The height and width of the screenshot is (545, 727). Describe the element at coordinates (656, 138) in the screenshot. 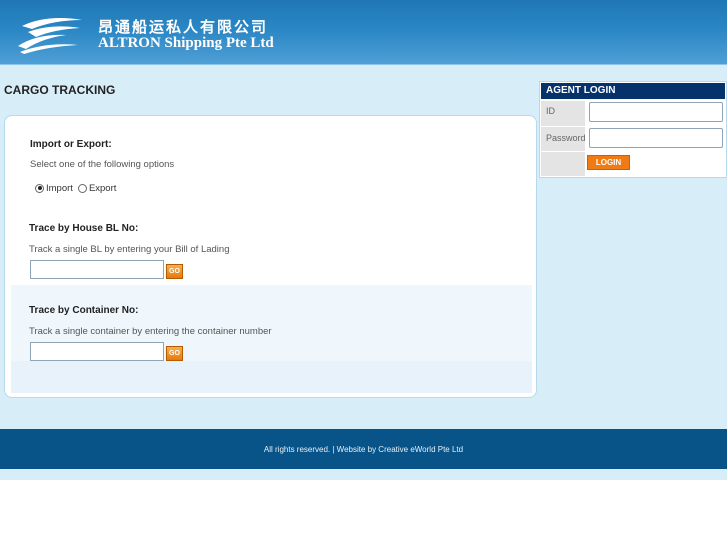

I see `password-input` at that location.